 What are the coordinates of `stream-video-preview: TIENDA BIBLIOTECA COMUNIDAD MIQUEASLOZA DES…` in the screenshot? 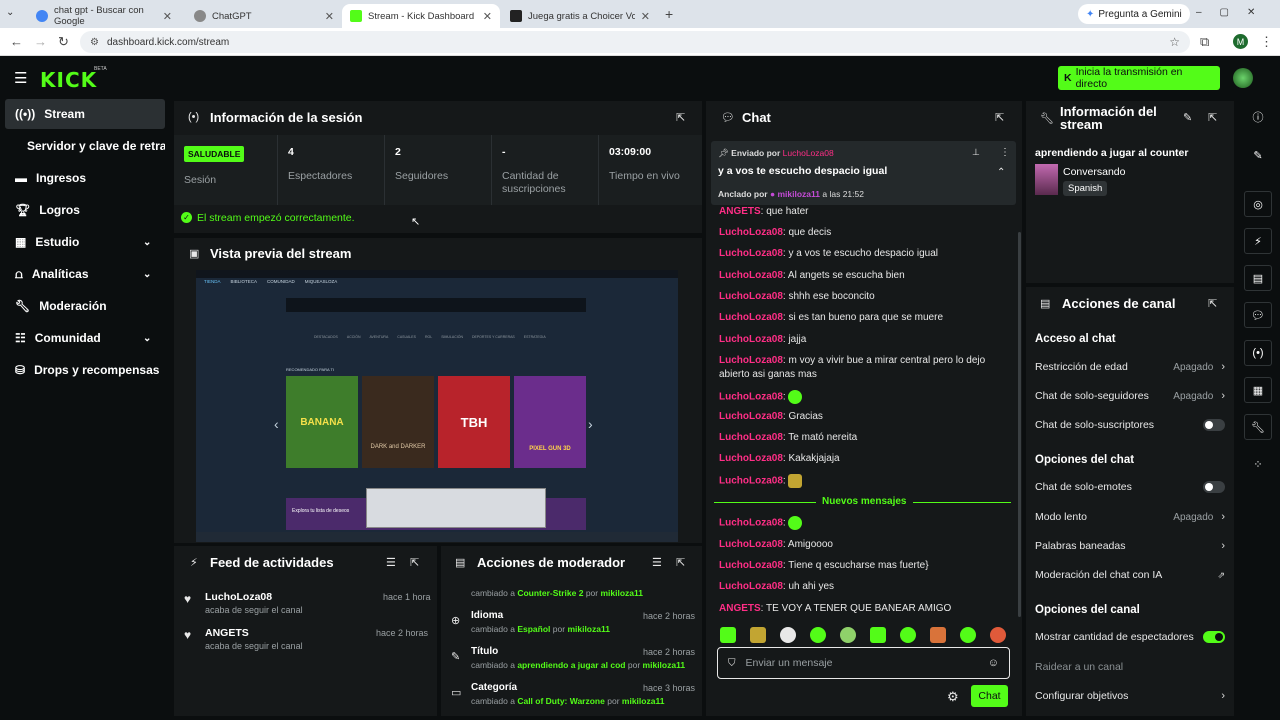 It's located at (437, 406).